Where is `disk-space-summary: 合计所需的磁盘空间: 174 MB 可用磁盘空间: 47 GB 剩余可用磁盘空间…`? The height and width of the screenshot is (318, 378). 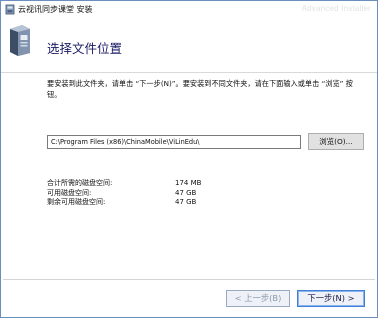 disk-space-summary: 合计所需的磁盘空间: 174 MB 可用磁盘空间: 47 GB 剩余可用磁盘空间… is located at coordinates (137, 193).